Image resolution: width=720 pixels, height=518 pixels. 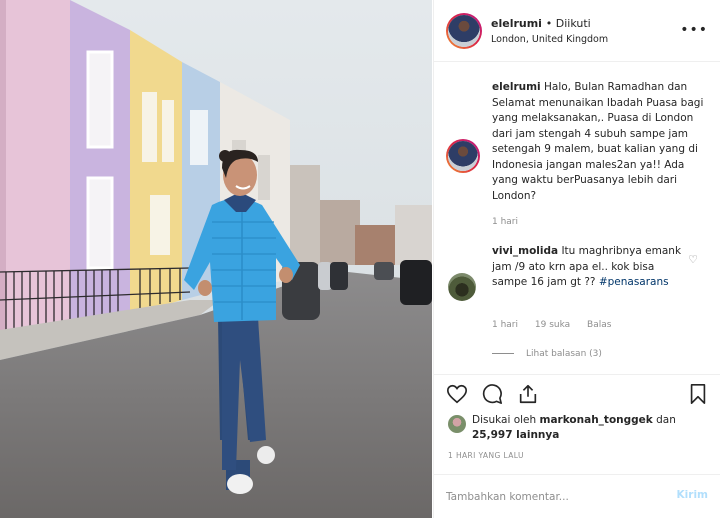 I want to click on likes-prefix: Disukai oleh, so click(x=504, y=420).